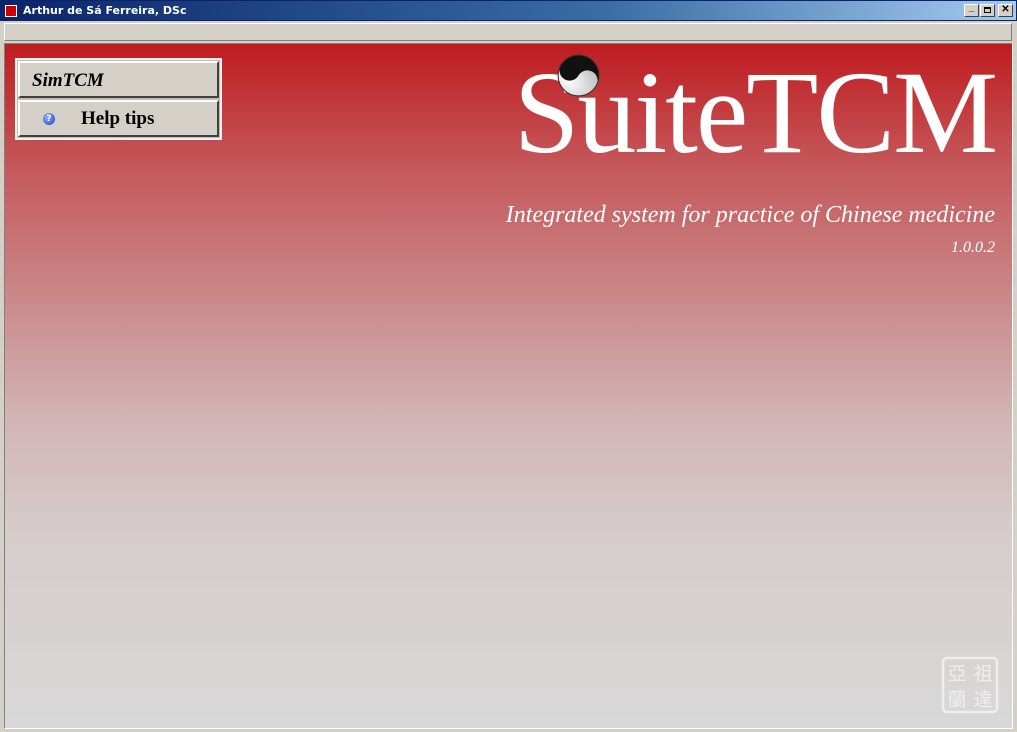 The width and height of the screenshot is (1017, 732). I want to click on minimize-button: _, so click(971, 9).